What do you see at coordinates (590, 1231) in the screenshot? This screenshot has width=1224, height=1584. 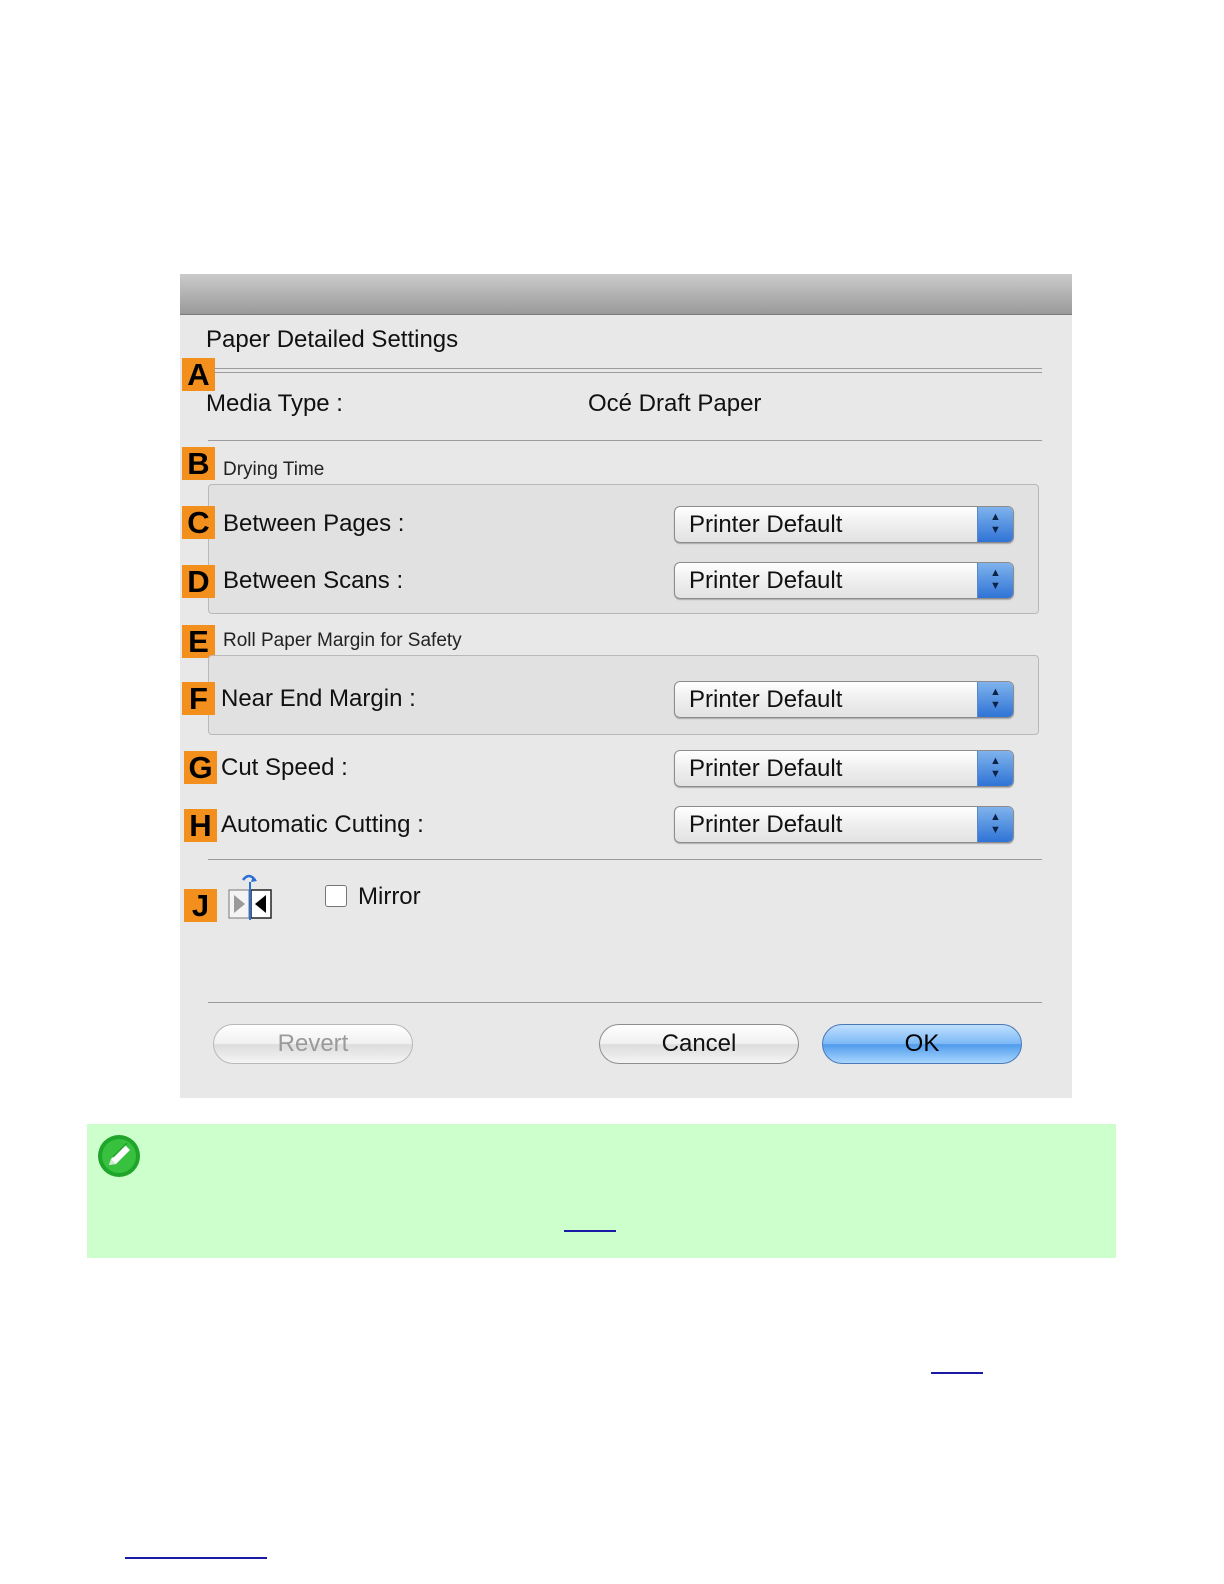 I see `note-link` at bounding box center [590, 1231].